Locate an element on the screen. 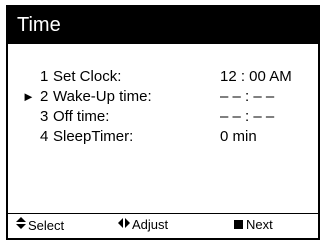  adjust-hint-label: Adjust is located at coordinates (150, 224).